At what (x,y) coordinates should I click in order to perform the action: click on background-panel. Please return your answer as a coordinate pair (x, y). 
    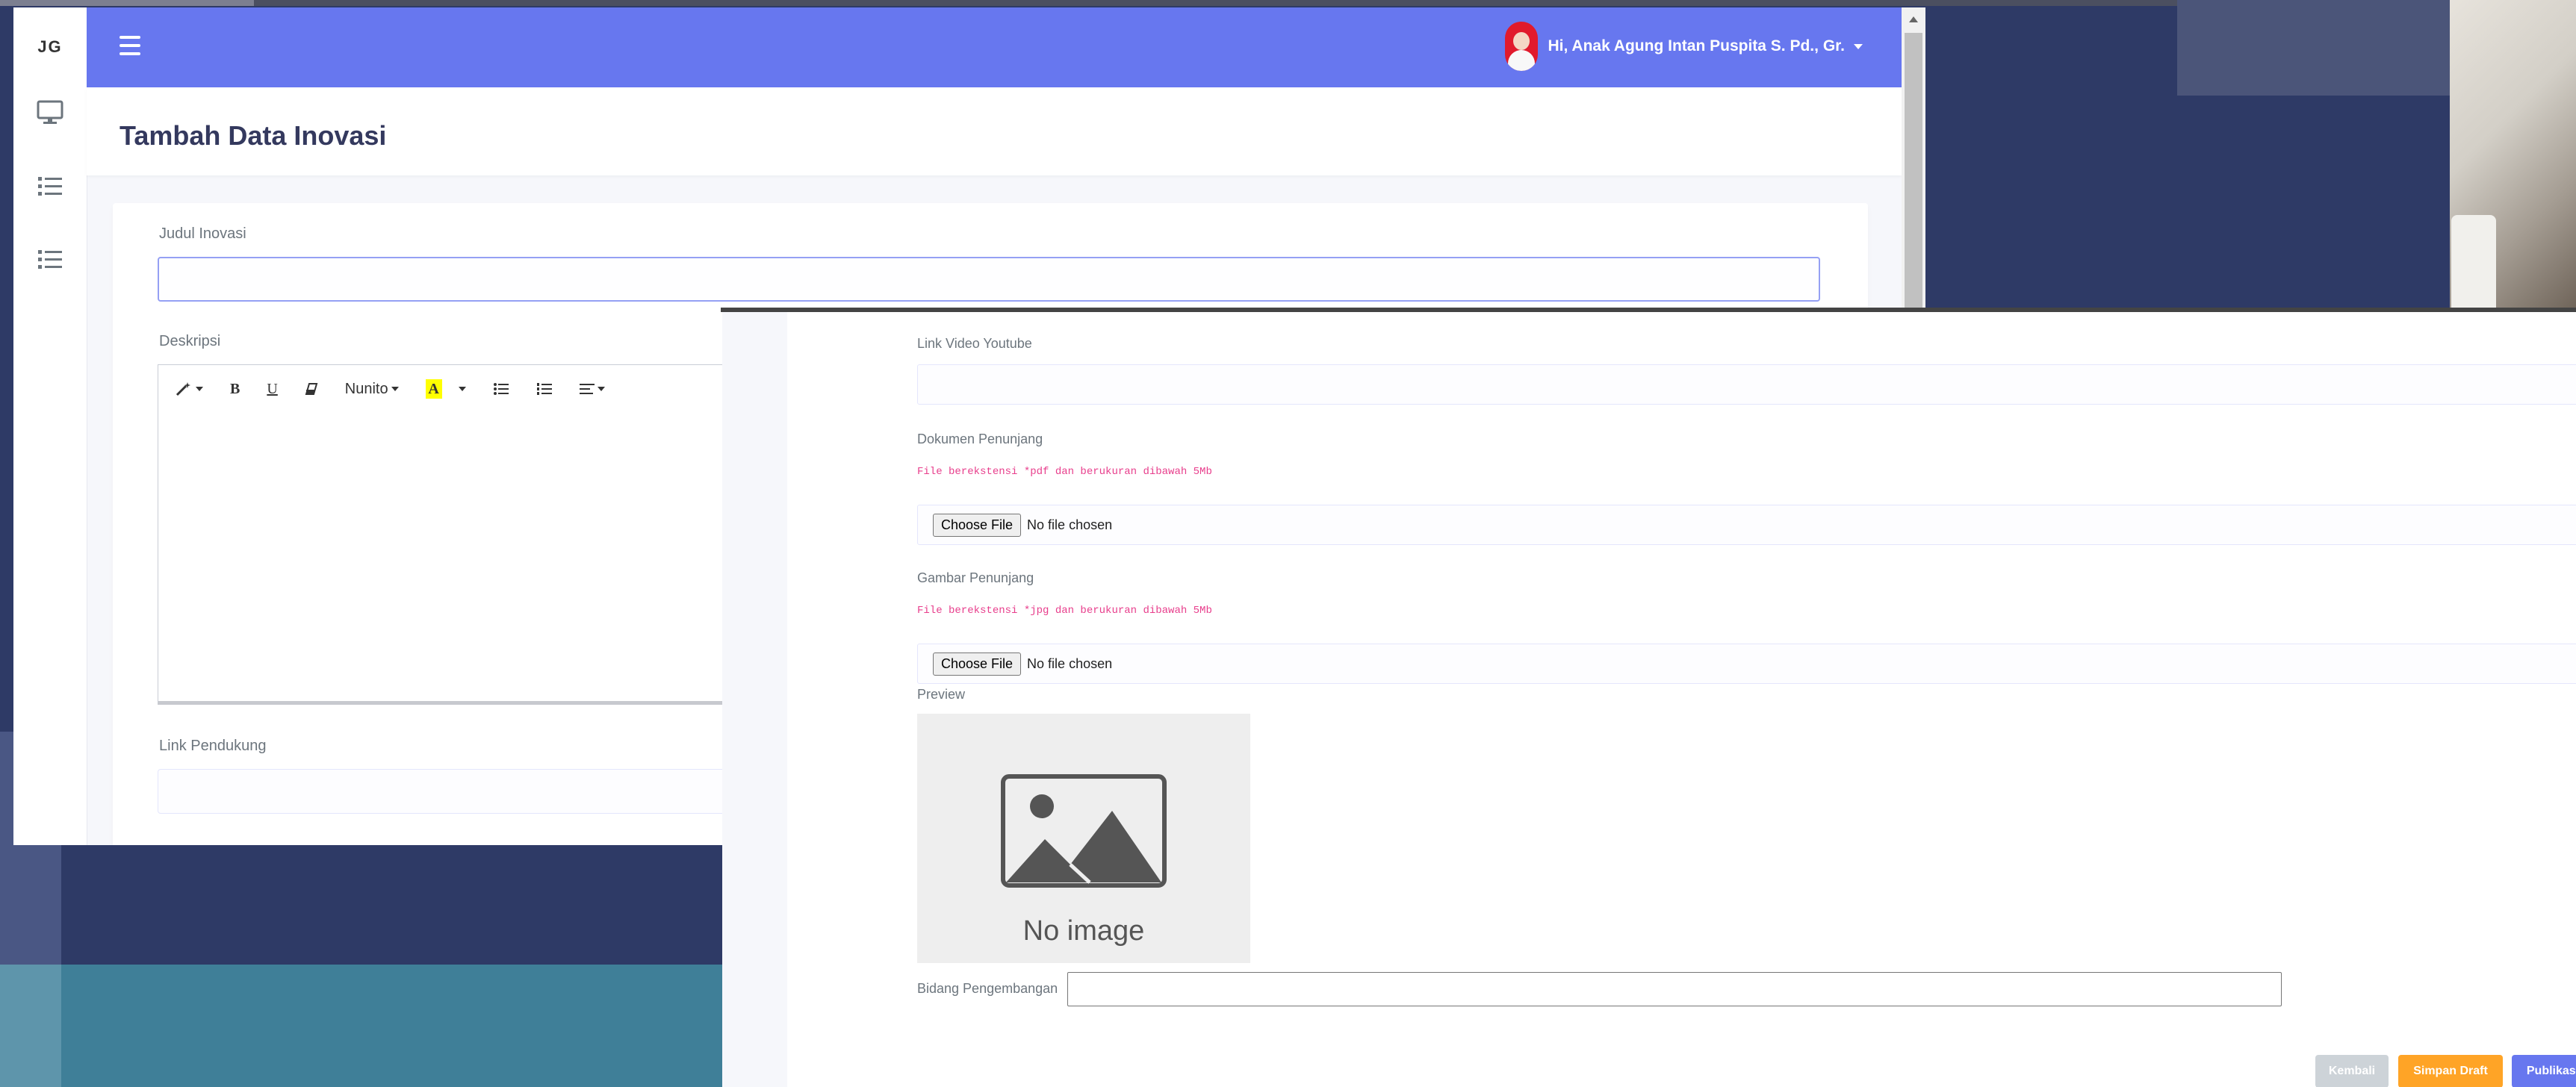
    Looking at the image, I should click on (2313, 48).